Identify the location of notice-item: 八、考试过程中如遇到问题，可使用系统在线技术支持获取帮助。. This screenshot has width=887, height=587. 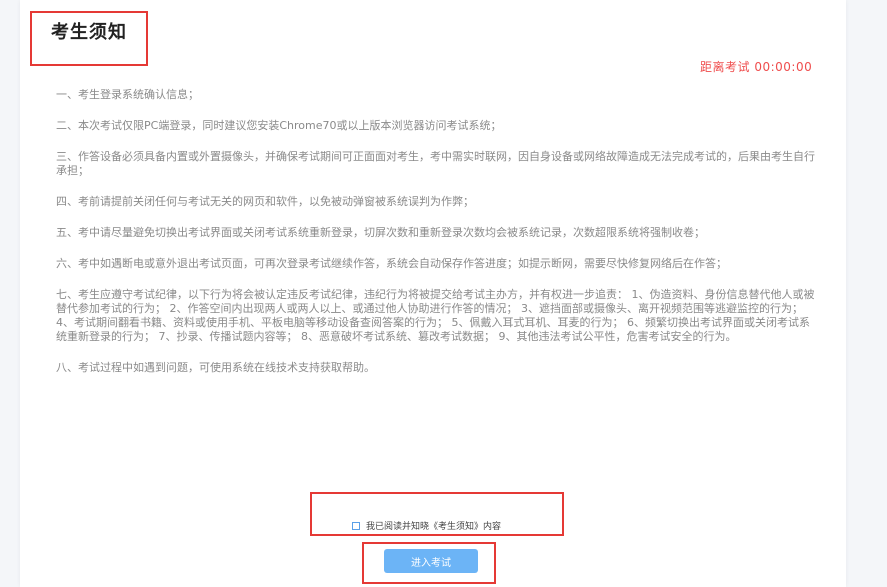
(215, 367).